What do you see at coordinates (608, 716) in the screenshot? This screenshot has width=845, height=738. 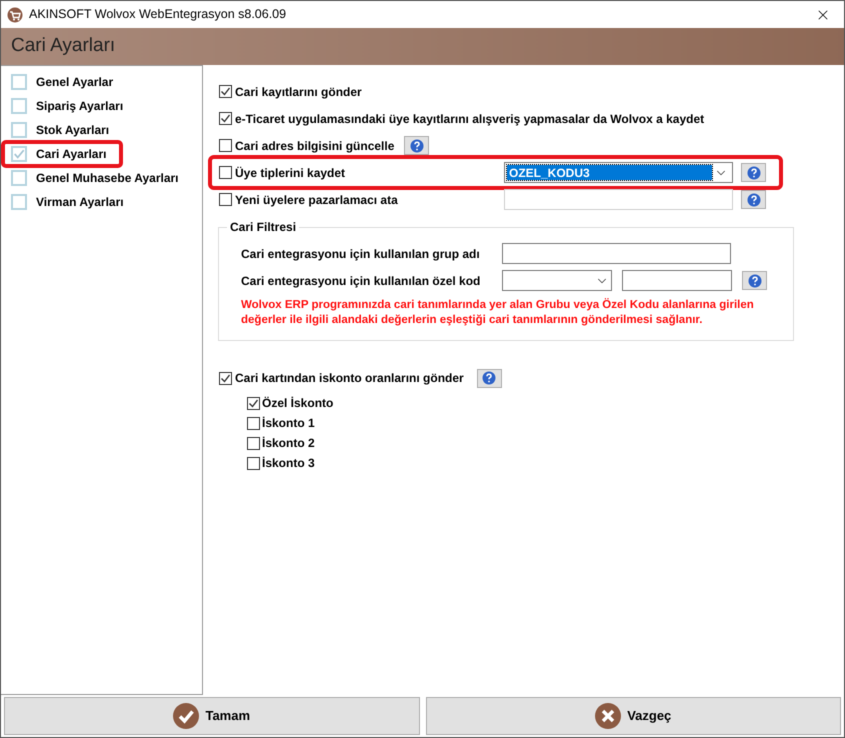 I see `cross-icon` at bounding box center [608, 716].